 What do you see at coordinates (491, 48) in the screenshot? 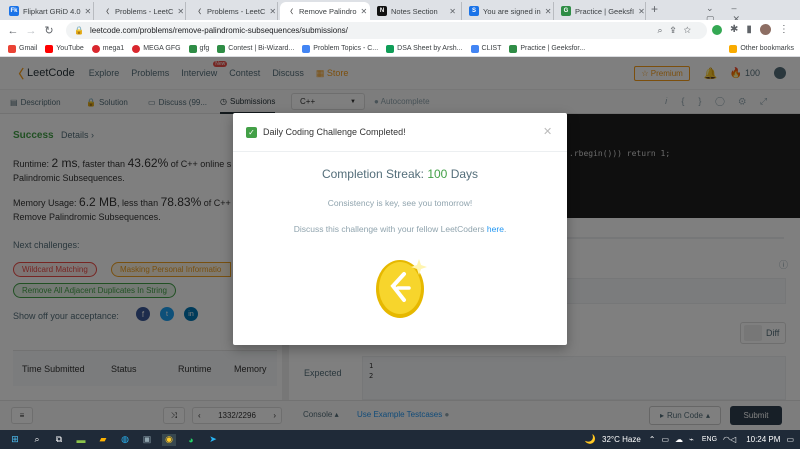
I see `bookmark-label: CLIST` at bounding box center [491, 48].